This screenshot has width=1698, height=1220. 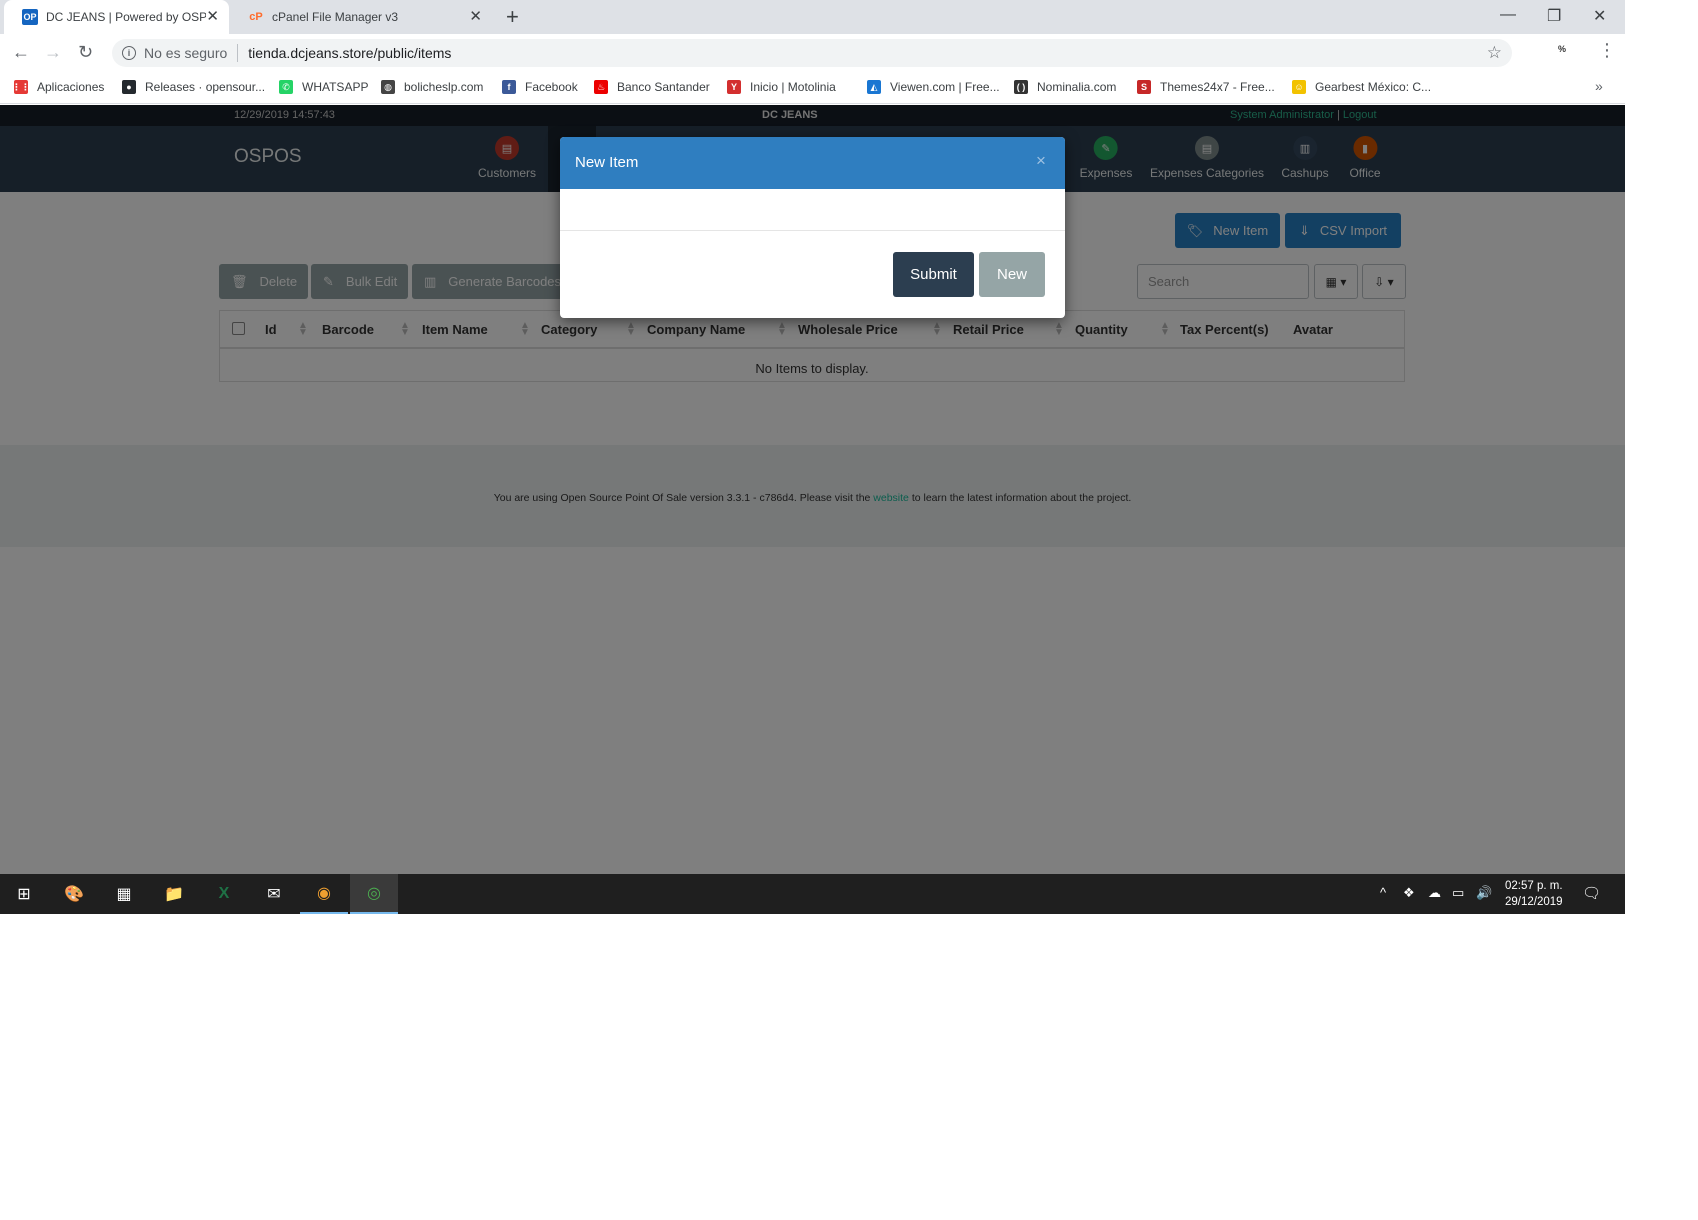 What do you see at coordinates (286, 87) in the screenshot?
I see `whatsapp-icon: ✆` at bounding box center [286, 87].